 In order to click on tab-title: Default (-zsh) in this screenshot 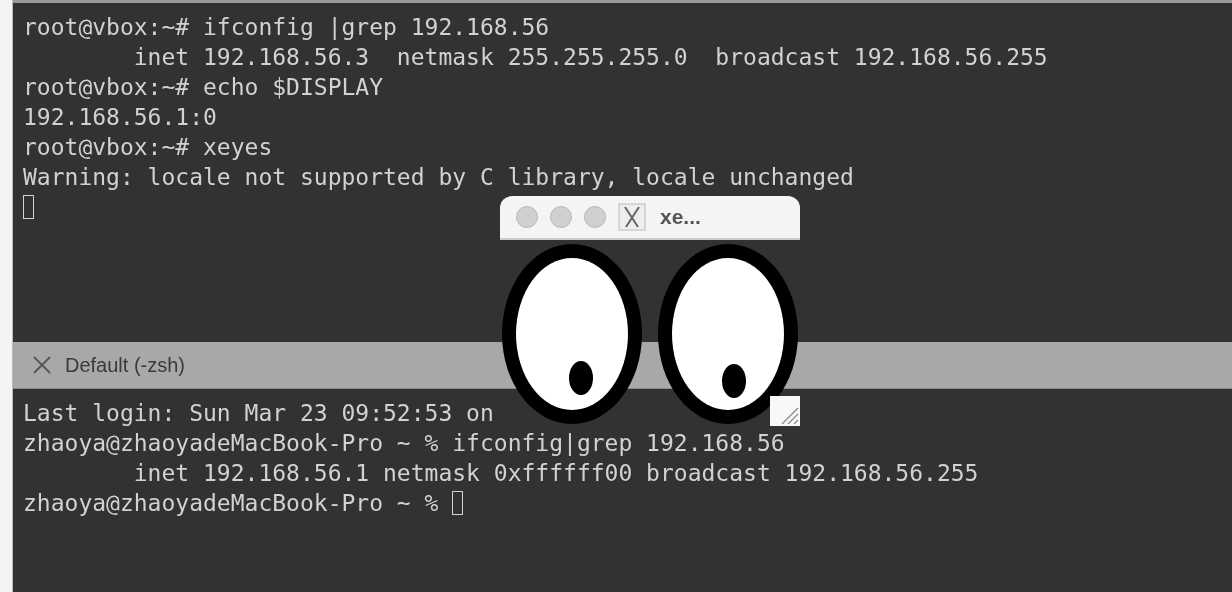, I will do `click(125, 365)`.